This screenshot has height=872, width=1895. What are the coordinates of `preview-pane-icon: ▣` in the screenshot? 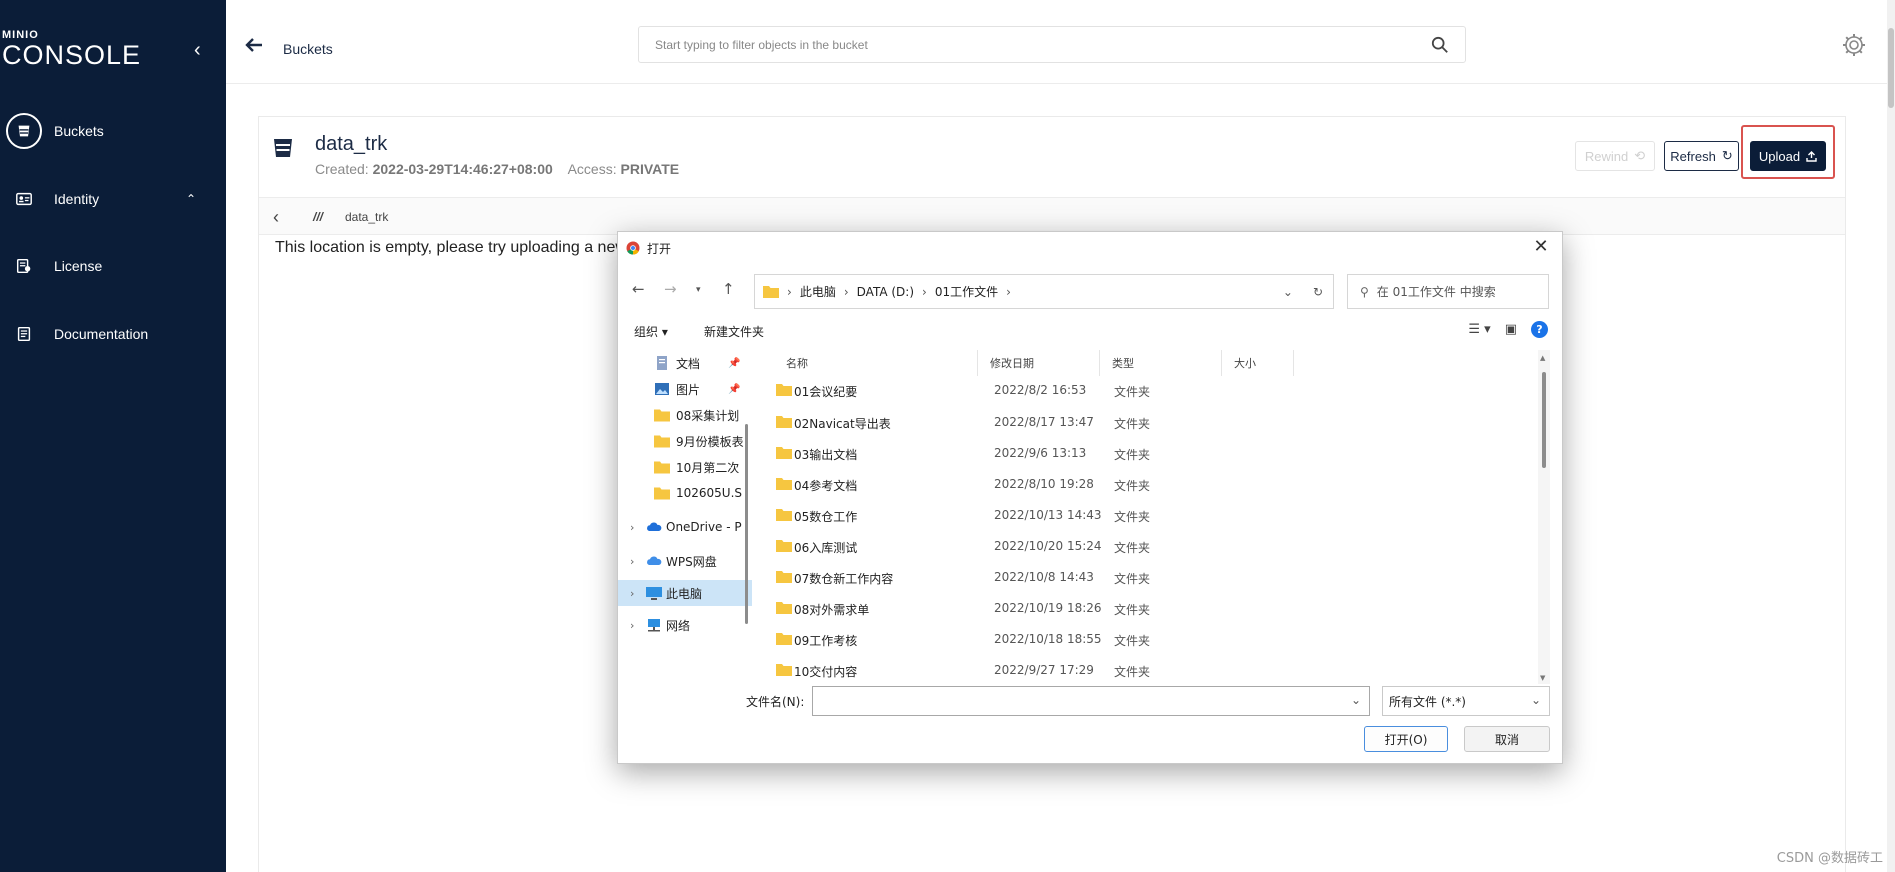 It's located at (1511, 329).